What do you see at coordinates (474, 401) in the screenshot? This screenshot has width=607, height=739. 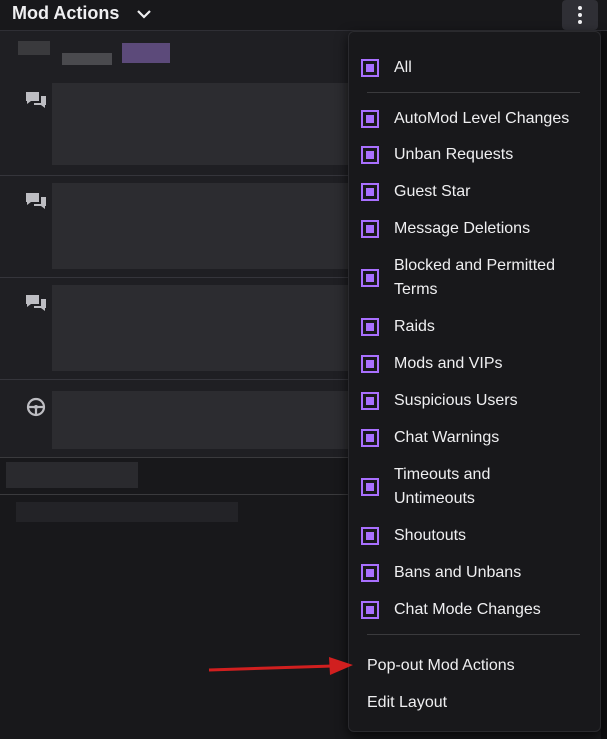 I see `filter-suspicious-users: Suspicious Users` at bounding box center [474, 401].